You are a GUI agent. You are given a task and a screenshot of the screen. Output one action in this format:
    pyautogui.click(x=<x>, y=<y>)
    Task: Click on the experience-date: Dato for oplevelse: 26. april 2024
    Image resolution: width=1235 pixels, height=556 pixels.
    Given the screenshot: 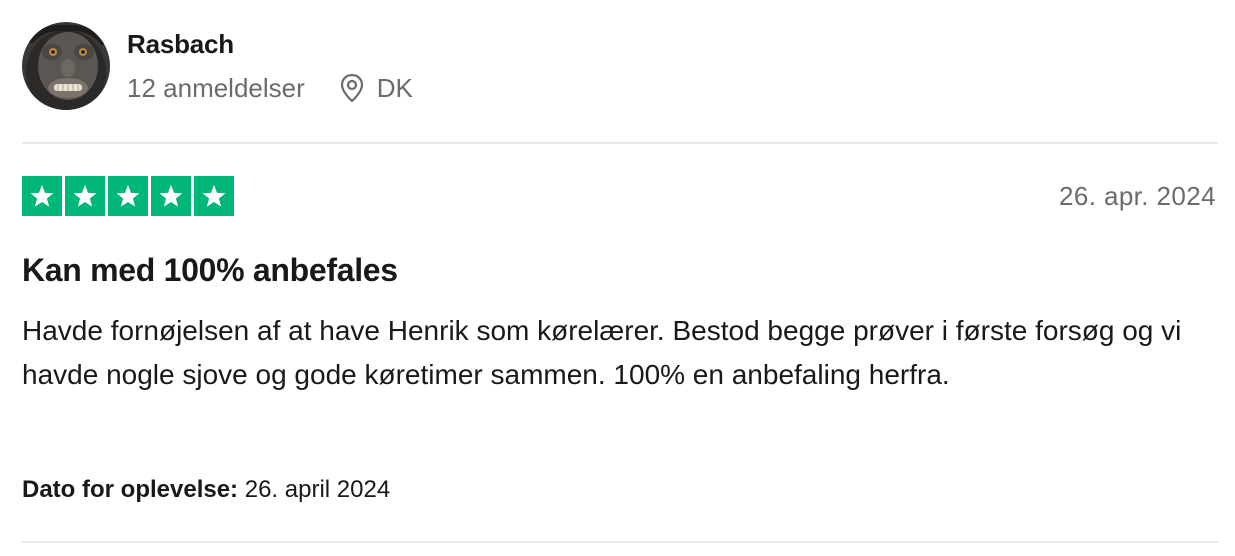 What is the action you would take?
    pyautogui.click(x=206, y=490)
    